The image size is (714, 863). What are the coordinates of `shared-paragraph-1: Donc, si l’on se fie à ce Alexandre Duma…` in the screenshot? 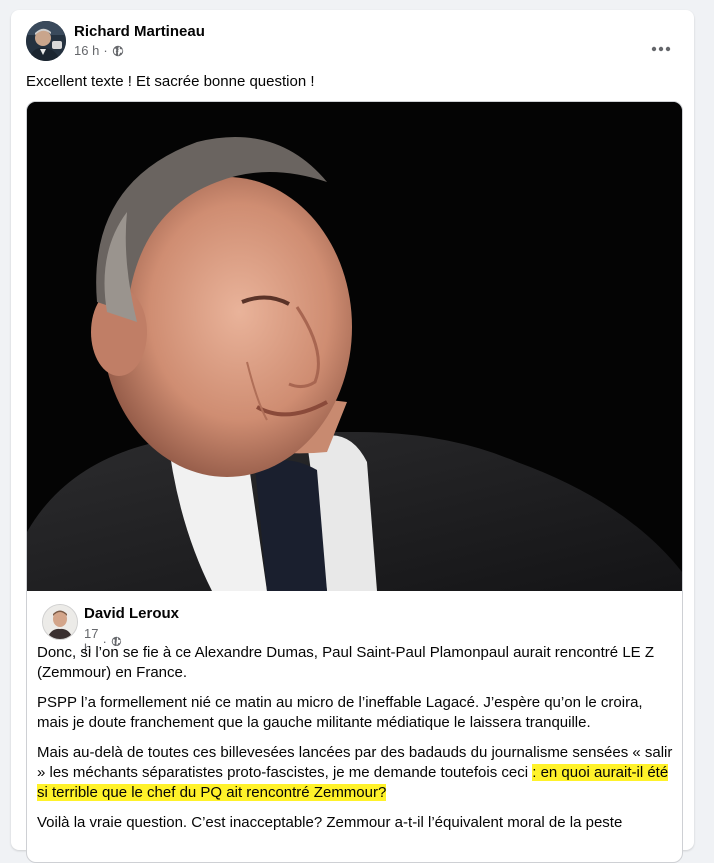 It's located at (345, 662).